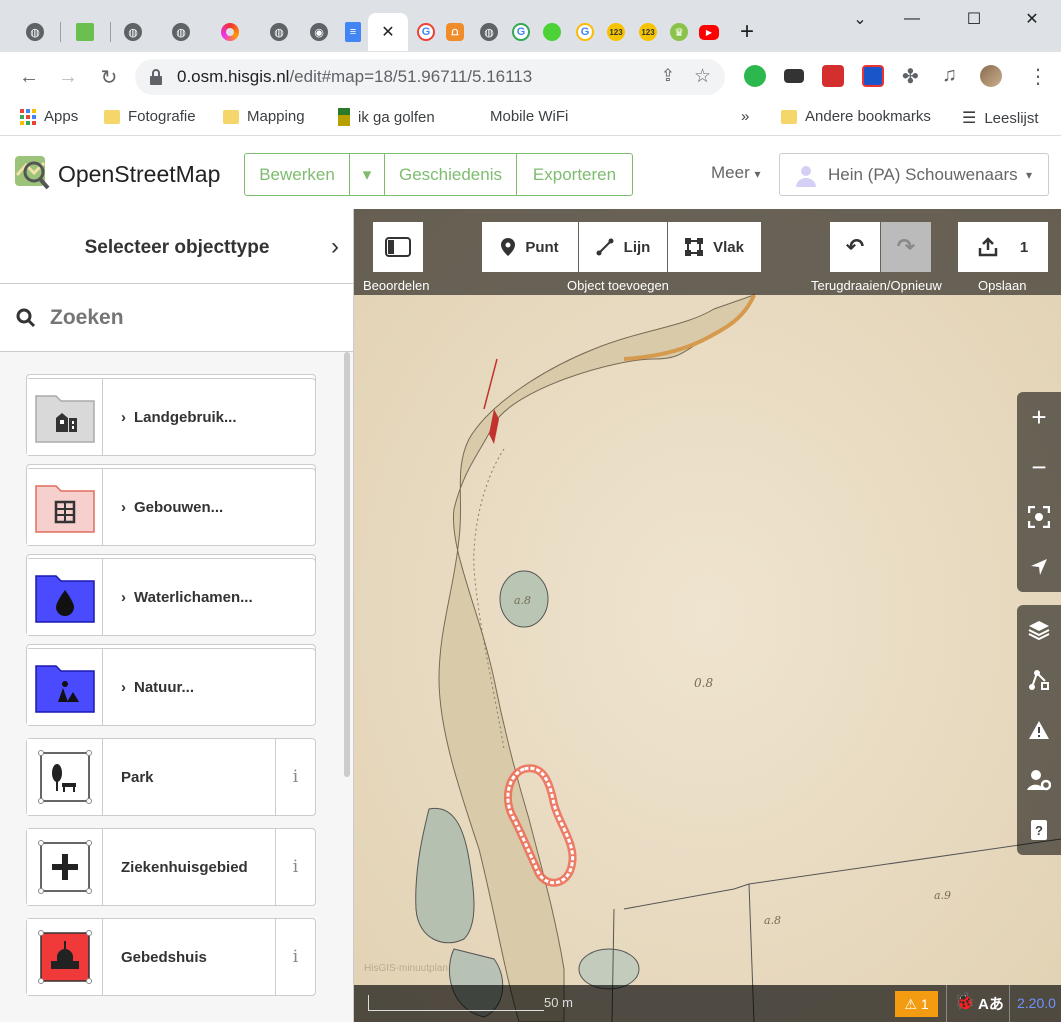 This screenshot has height=1022, width=1061. What do you see at coordinates (910, 1003) in the screenshot?
I see `warning-icon: ⚠` at bounding box center [910, 1003].